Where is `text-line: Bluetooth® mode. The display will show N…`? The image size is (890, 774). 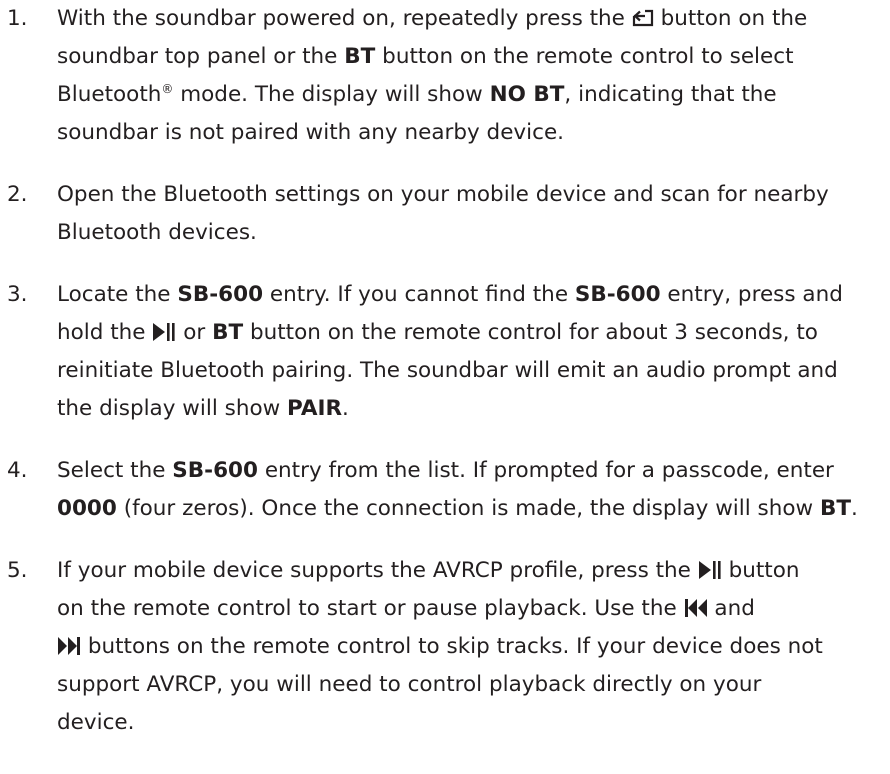 text-line: Bluetooth® mode. The display will show N… is located at coordinates (417, 94).